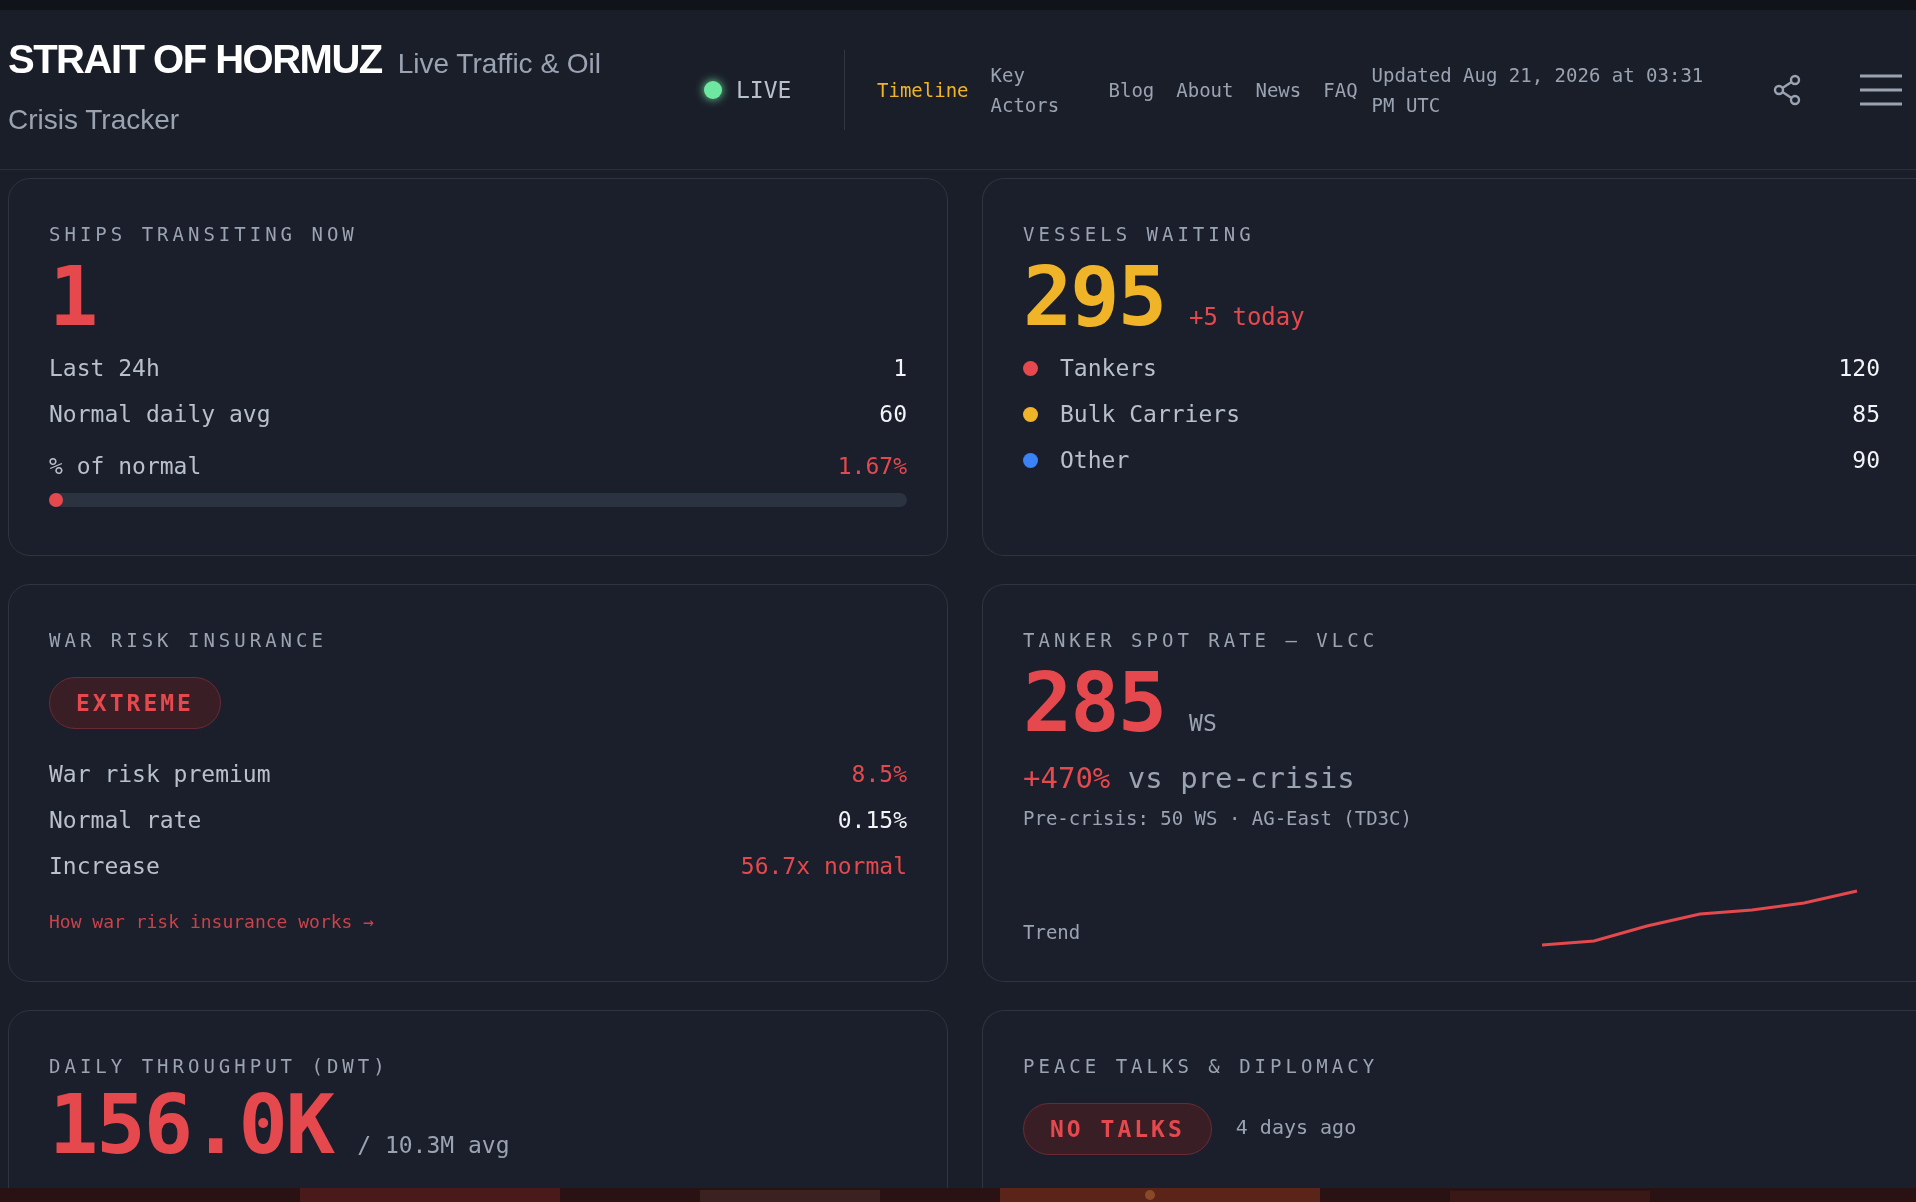 The height and width of the screenshot is (1202, 1916). What do you see at coordinates (135, 703) in the screenshot?
I see `risk-badge: EXTREME` at bounding box center [135, 703].